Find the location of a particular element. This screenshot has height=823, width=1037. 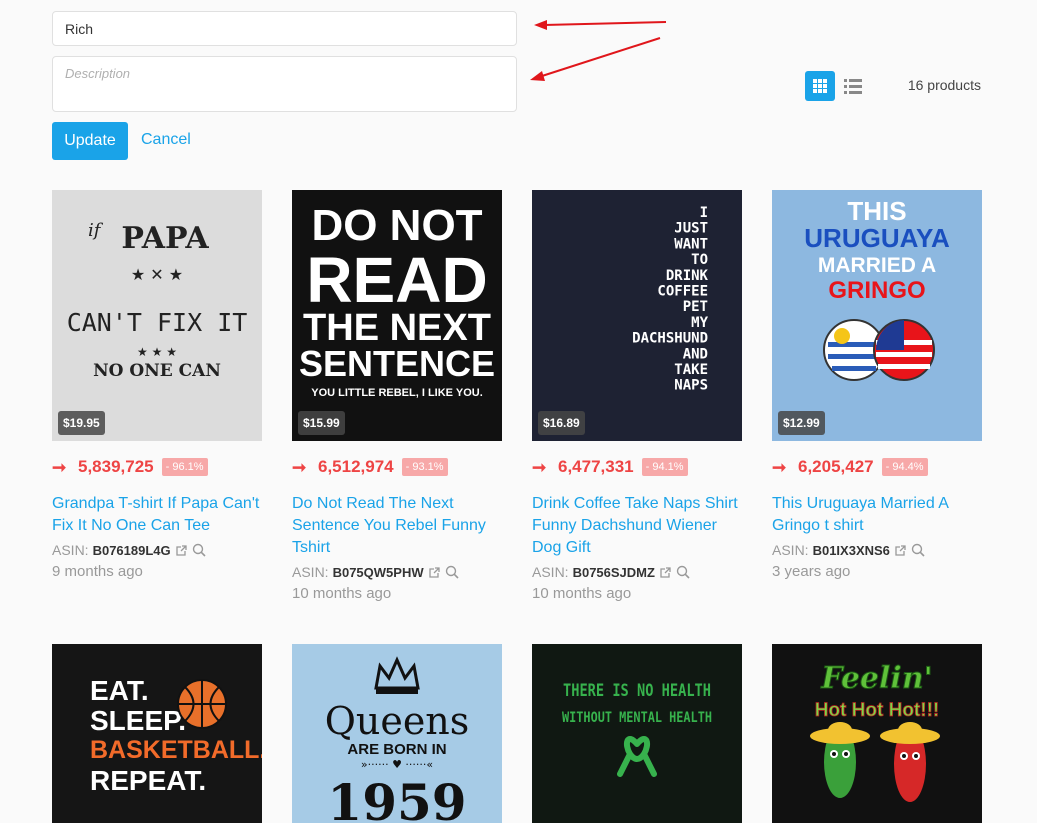

artwork-text: WITHOUT MENTAL HEALTH is located at coordinates (637, 718).